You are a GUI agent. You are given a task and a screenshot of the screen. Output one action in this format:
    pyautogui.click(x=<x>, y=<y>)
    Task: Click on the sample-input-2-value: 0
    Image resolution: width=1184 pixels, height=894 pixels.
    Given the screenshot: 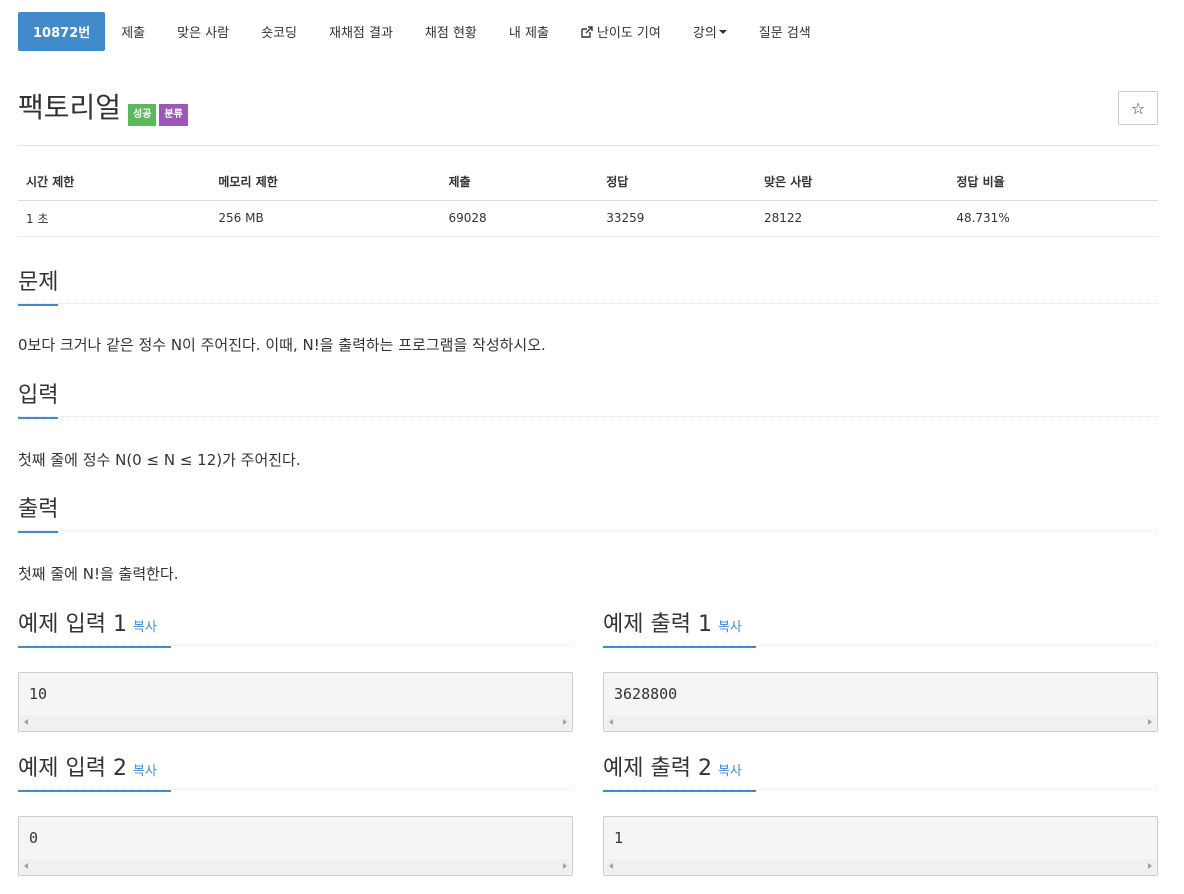 What is the action you would take?
    pyautogui.click(x=34, y=838)
    